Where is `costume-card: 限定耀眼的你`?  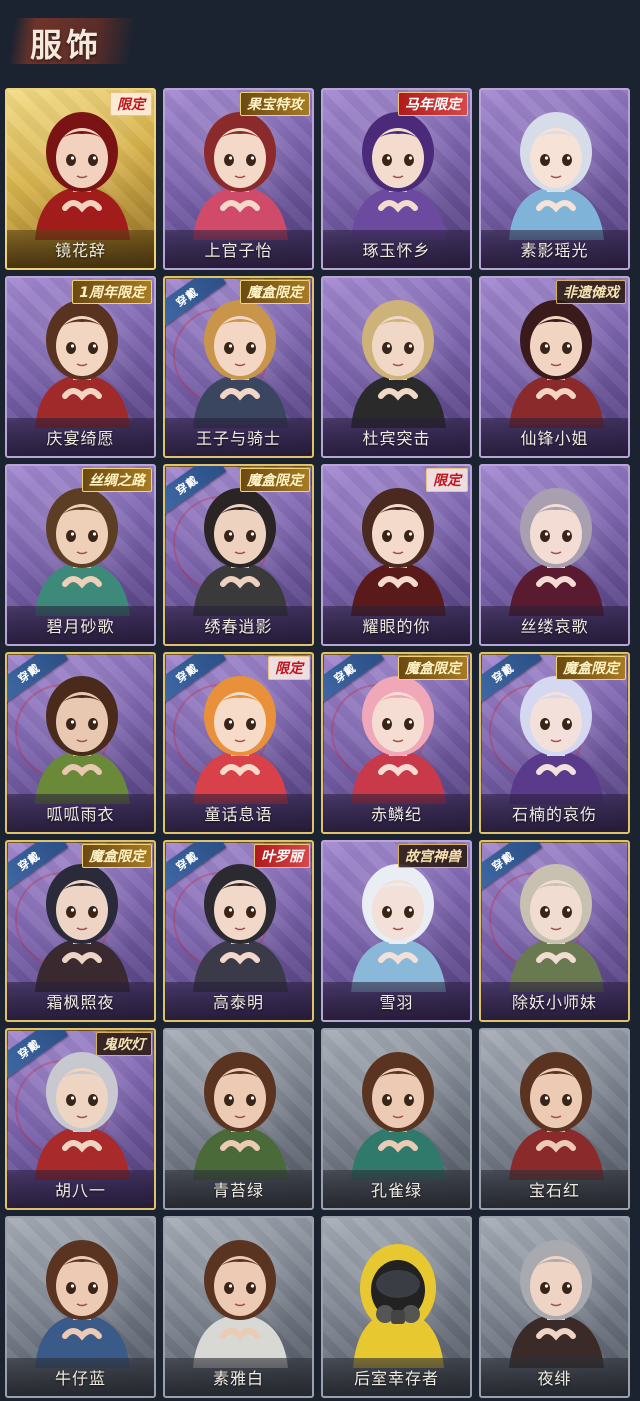 costume-card: 限定耀眼的你 is located at coordinates (396, 555).